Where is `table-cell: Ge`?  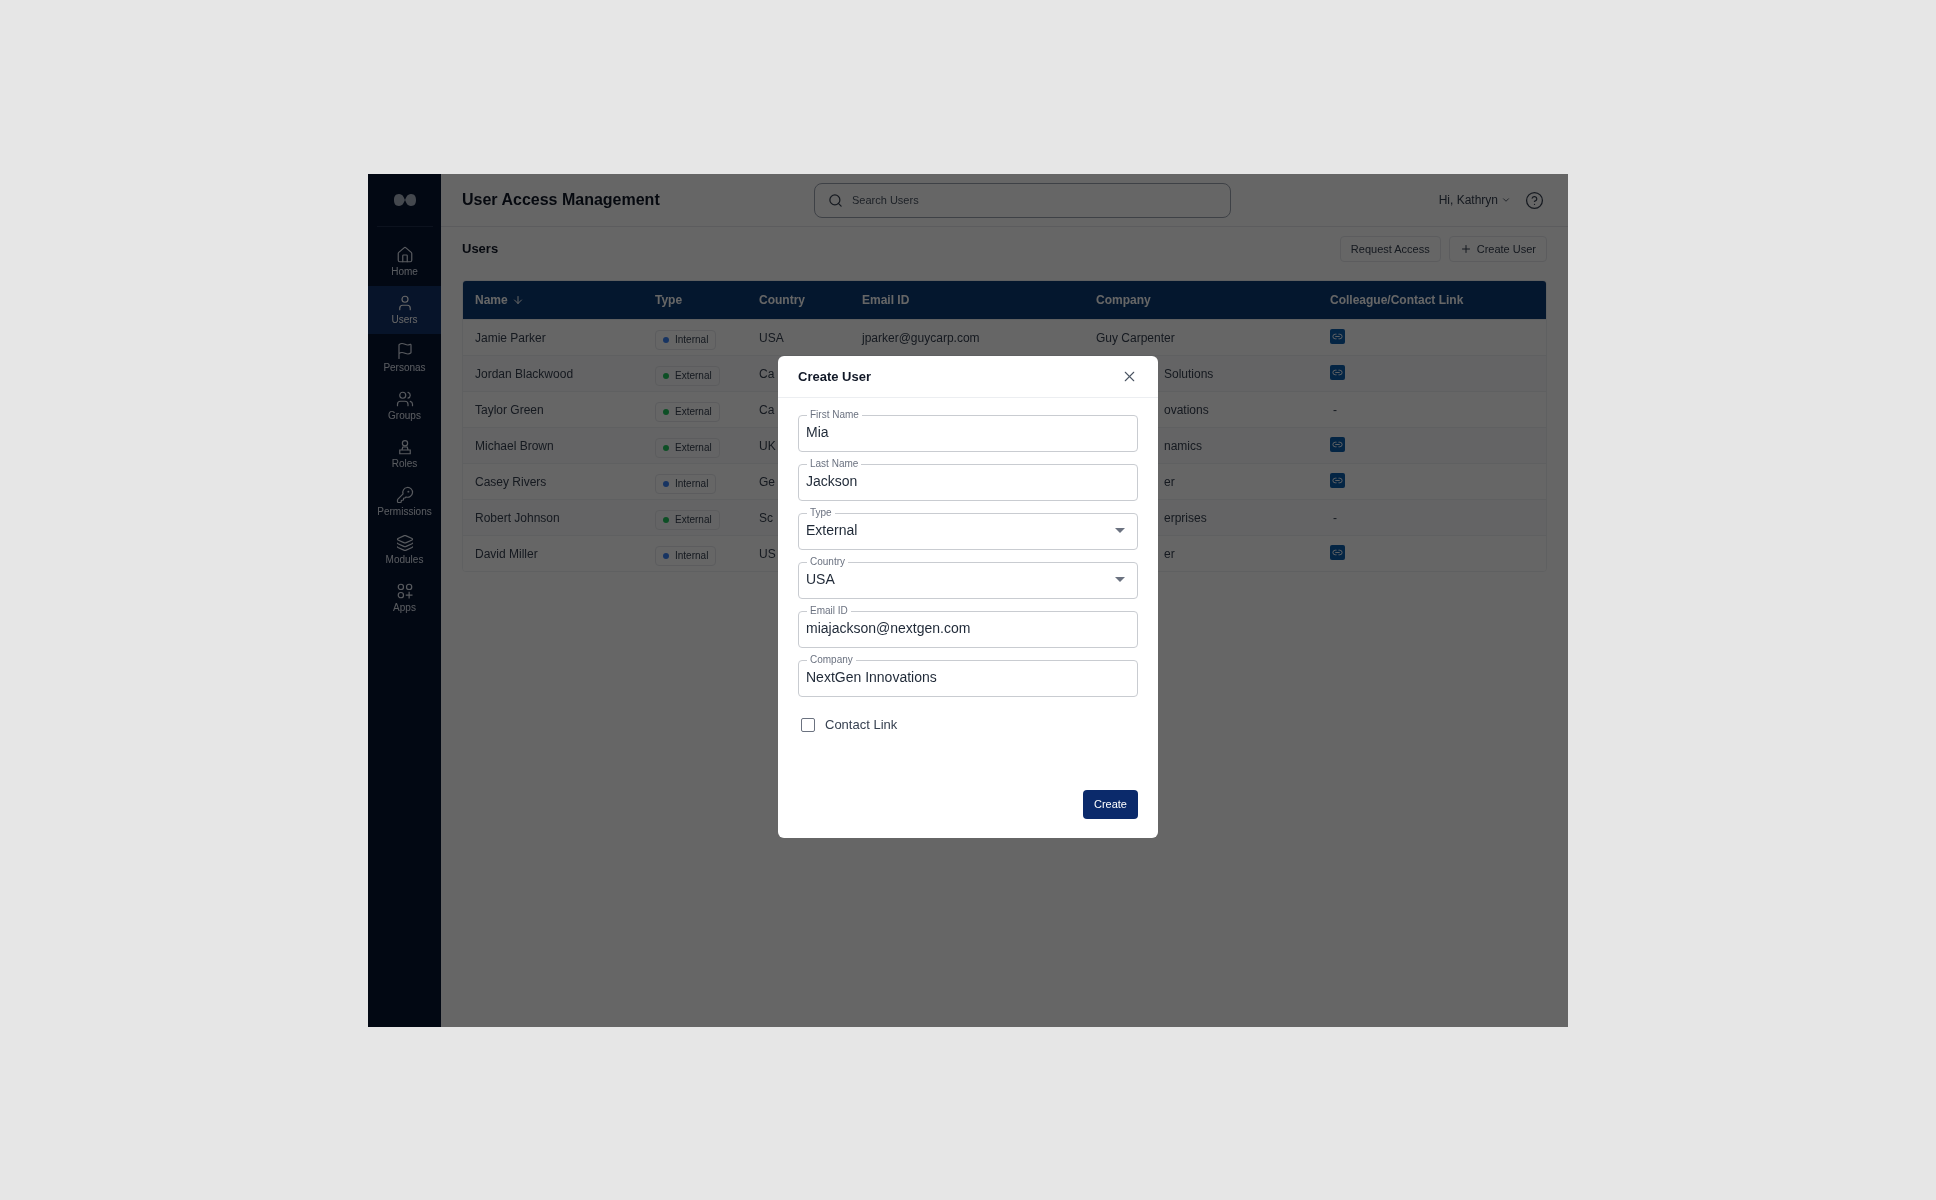 table-cell: Ge is located at coordinates (767, 481).